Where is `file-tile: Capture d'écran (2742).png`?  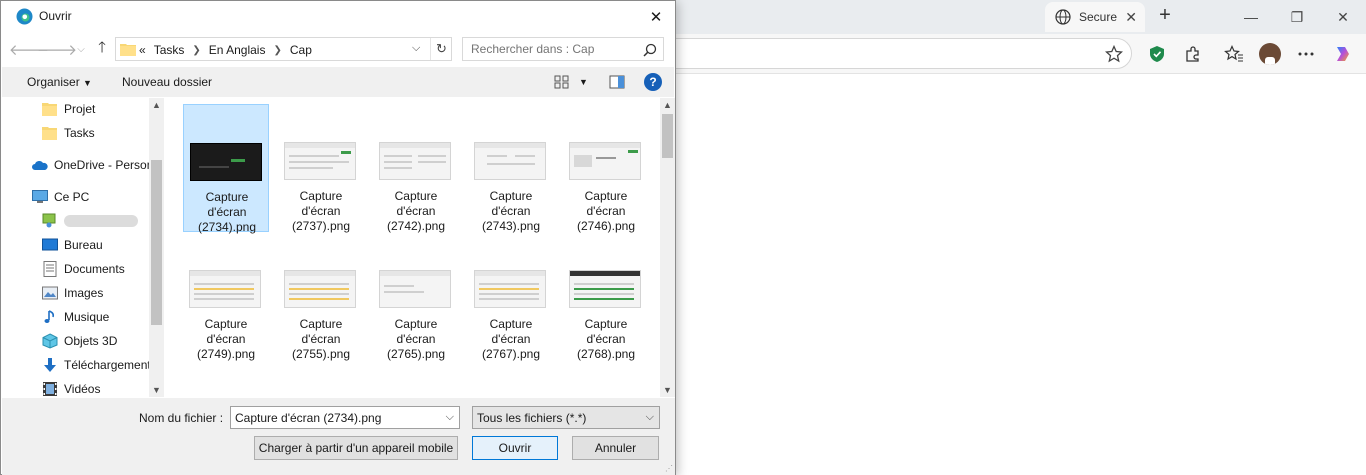 file-tile: Capture d'écran (2742).png is located at coordinates (416, 168).